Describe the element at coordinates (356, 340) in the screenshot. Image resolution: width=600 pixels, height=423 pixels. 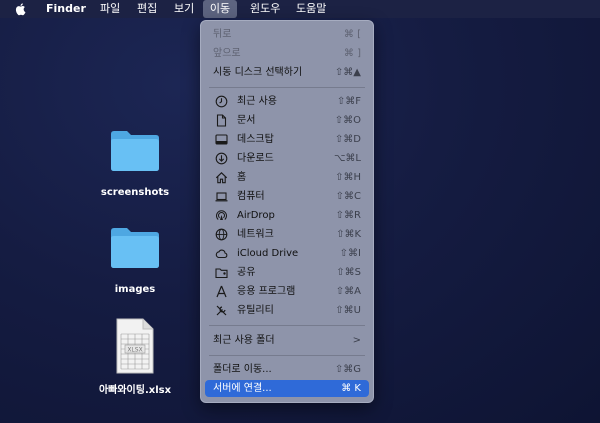
I see `submenu-chevron-icon: >` at that location.